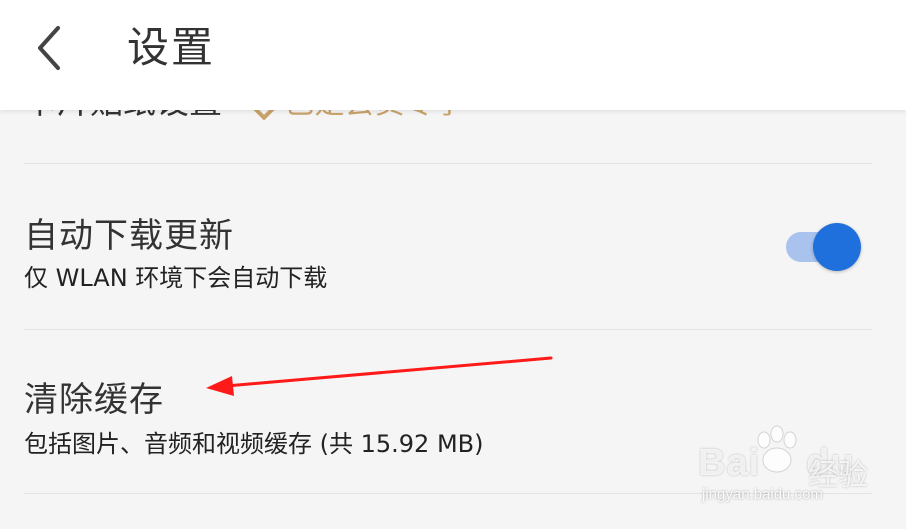 The height and width of the screenshot is (529, 906). What do you see at coordinates (129, 236) in the screenshot?
I see `auto-update-title: 自动下载更新` at bounding box center [129, 236].